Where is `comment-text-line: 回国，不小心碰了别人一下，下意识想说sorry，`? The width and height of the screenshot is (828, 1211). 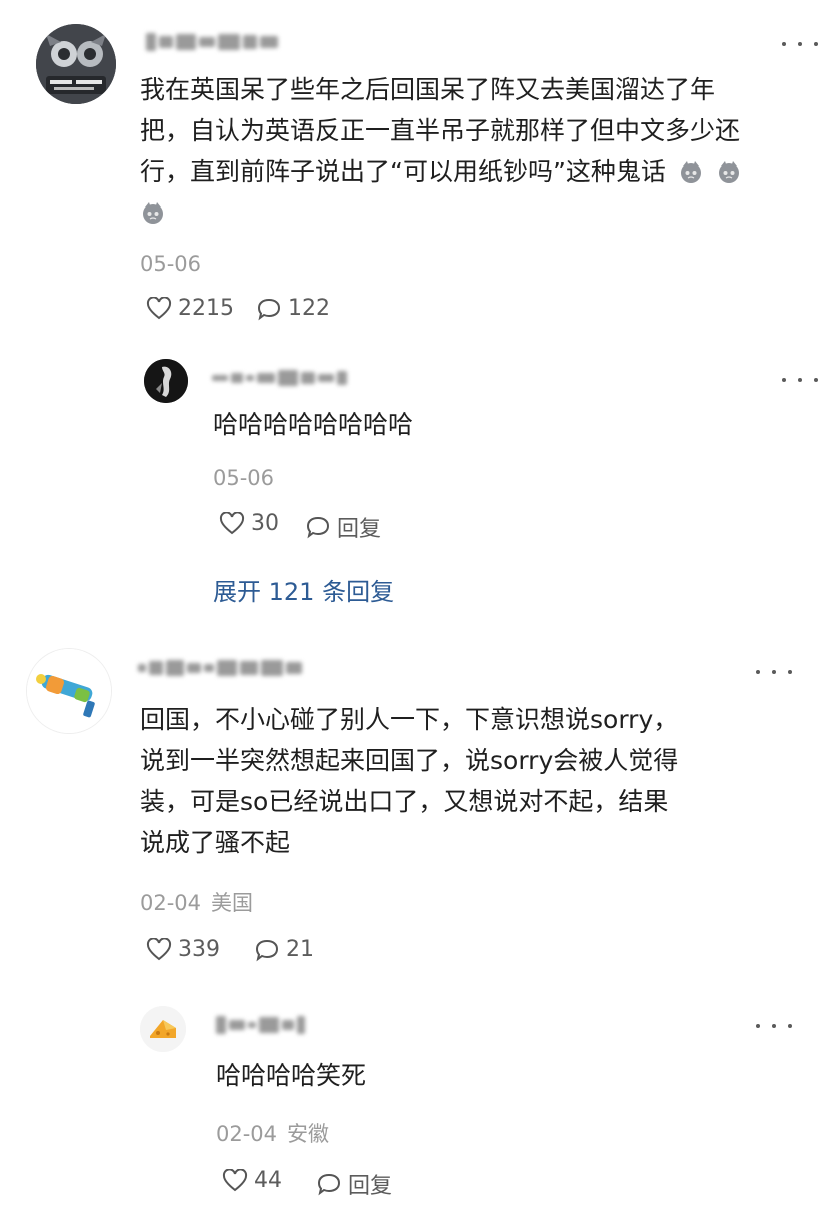
comment-text-line: 回国，不小心碰了别人一下，下意识想说sorry， is located at coordinates (409, 719).